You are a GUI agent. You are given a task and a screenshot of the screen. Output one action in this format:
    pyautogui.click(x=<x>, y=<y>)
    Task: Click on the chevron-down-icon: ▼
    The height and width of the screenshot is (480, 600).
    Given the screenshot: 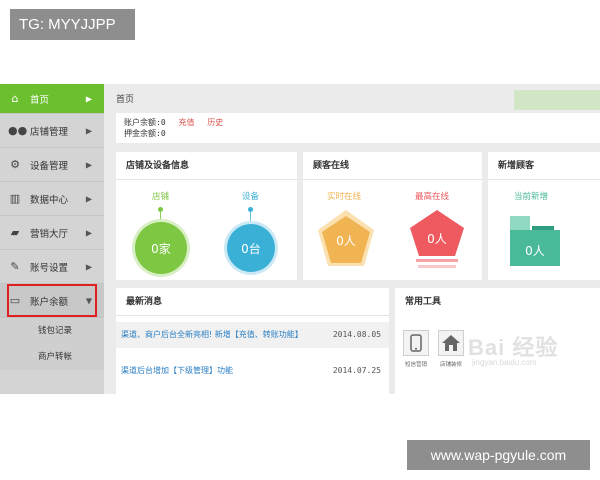 What is the action you would take?
    pyautogui.click(x=88, y=300)
    